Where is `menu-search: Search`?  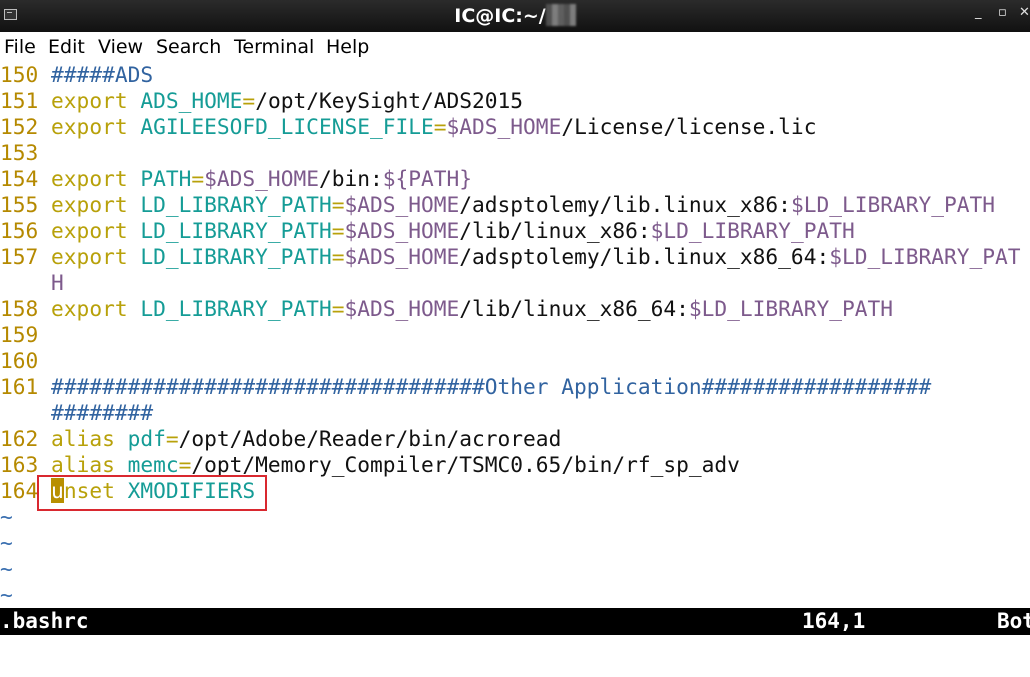 menu-search: Search is located at coordinates (188, 47).